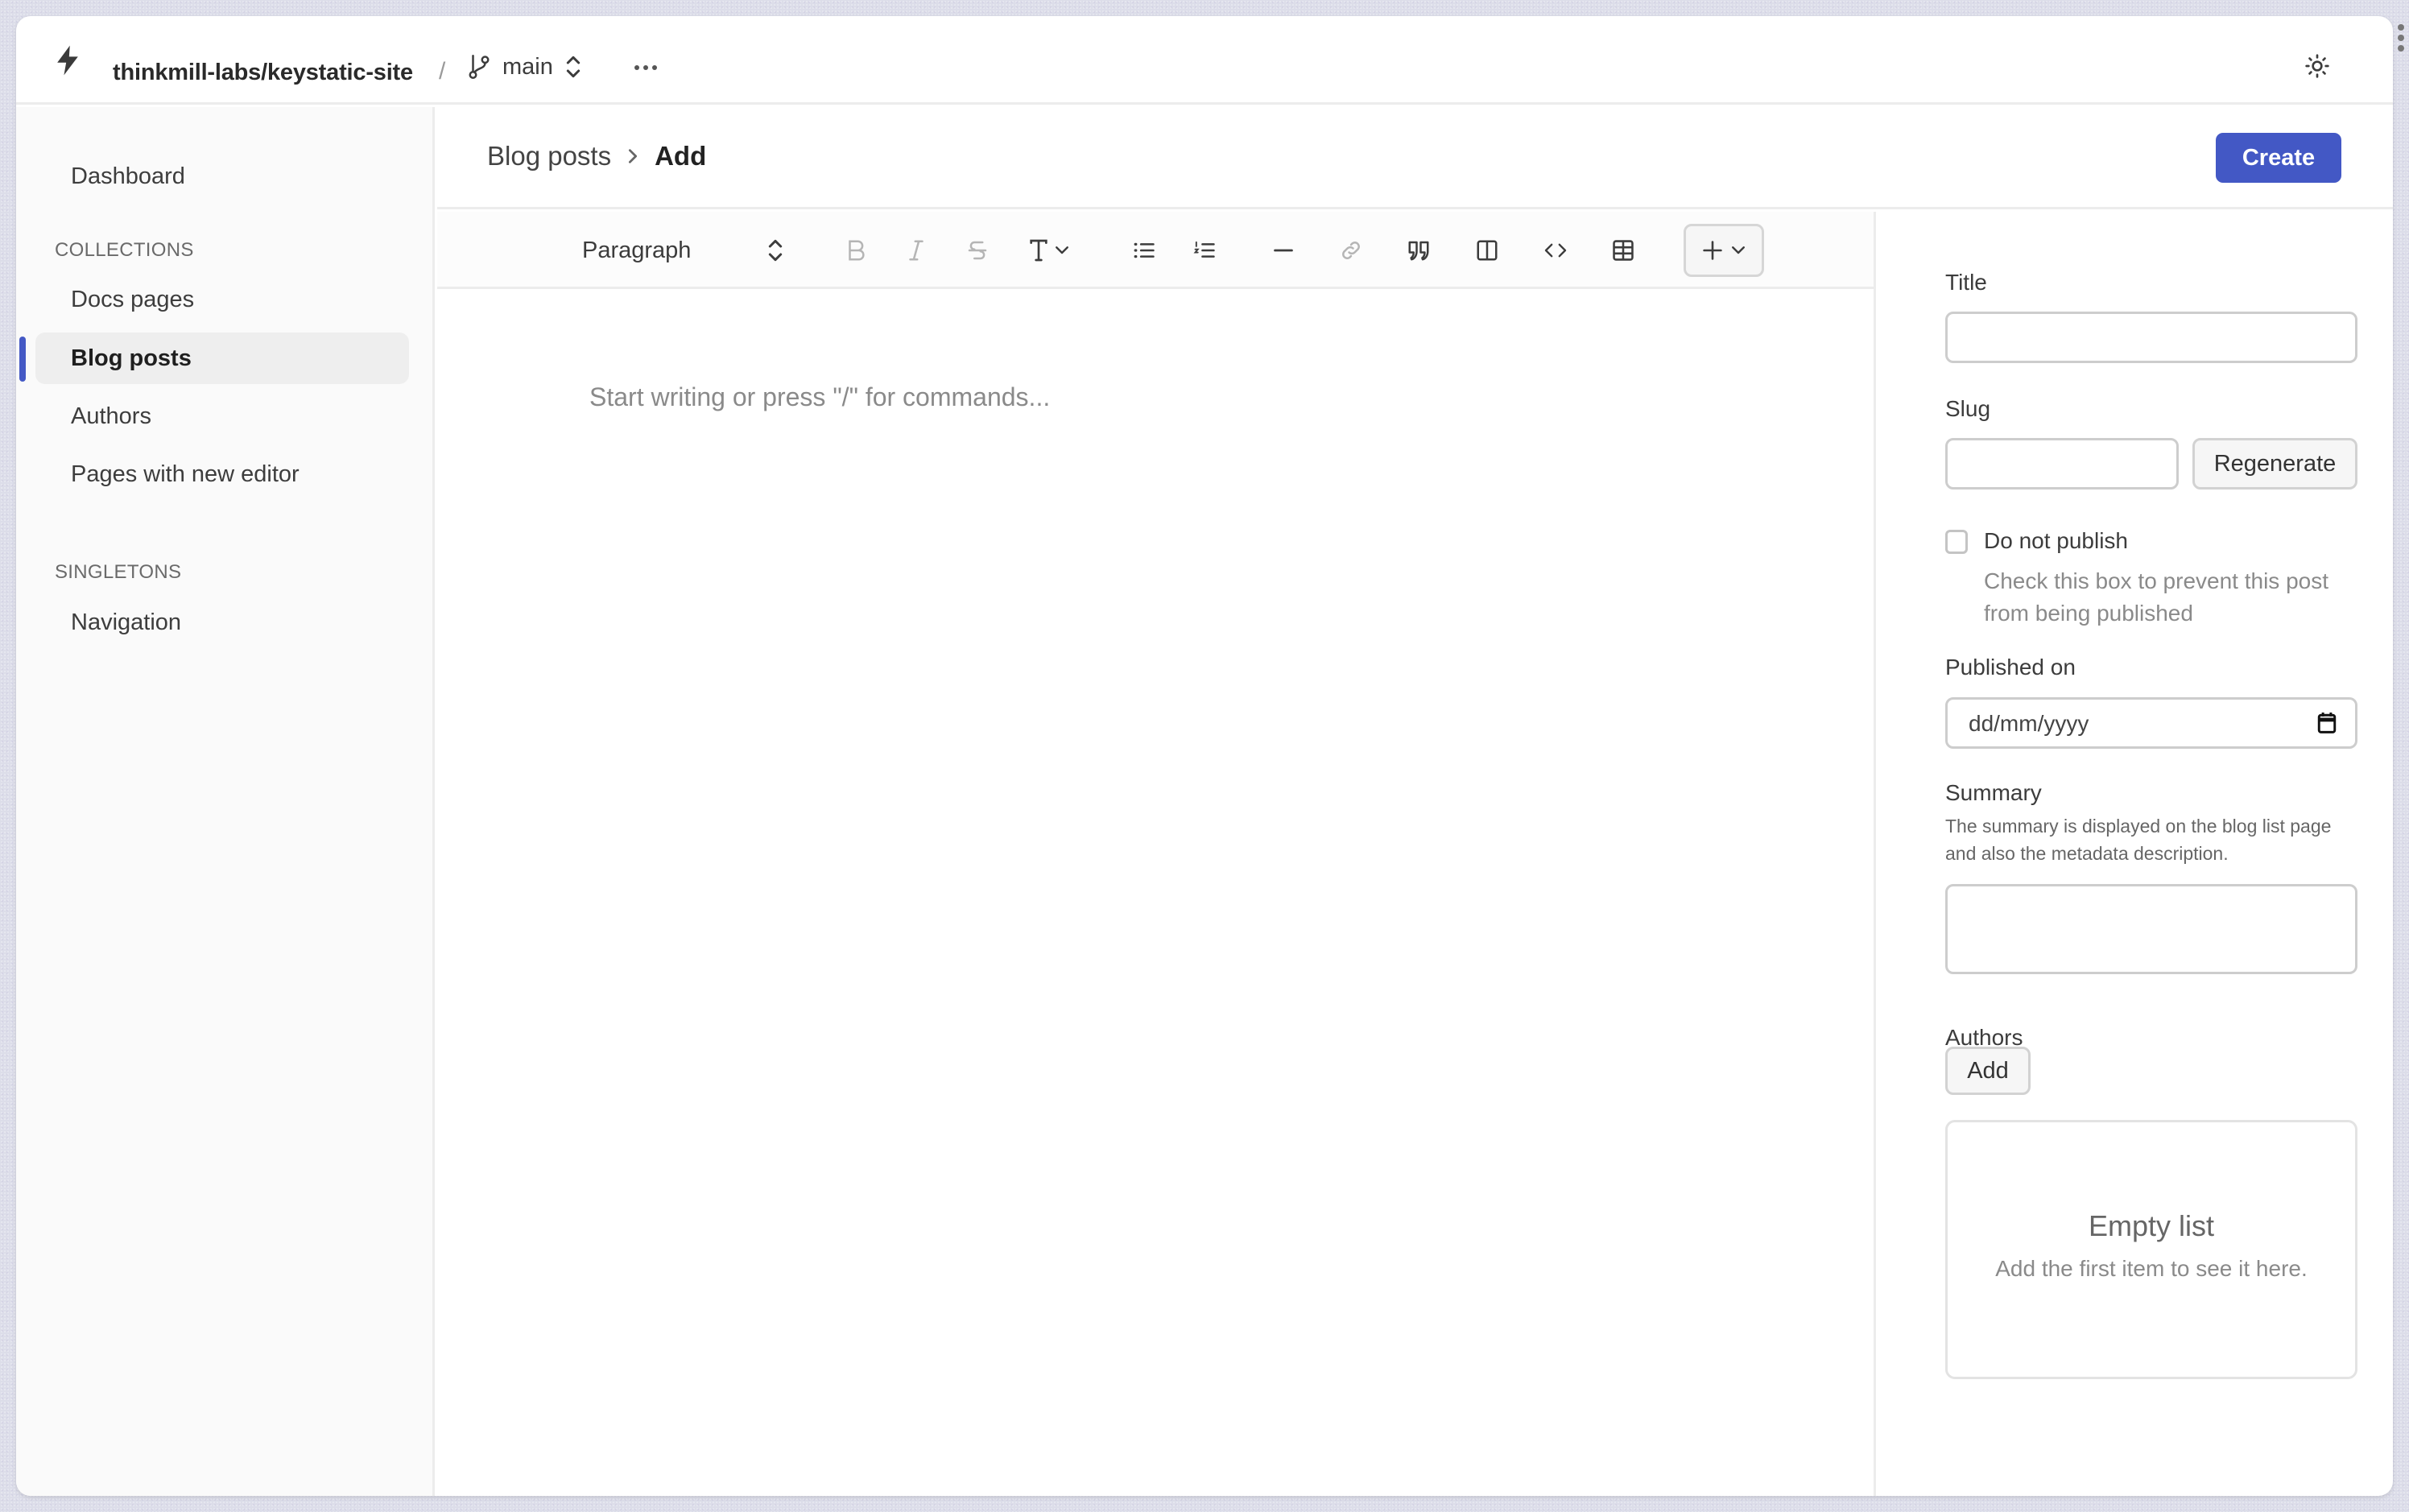 Image resolution: width=2409 pixels, height=1512 pixels. I want to click on collections-heading: COLLECTIONS, so click(124, 250).